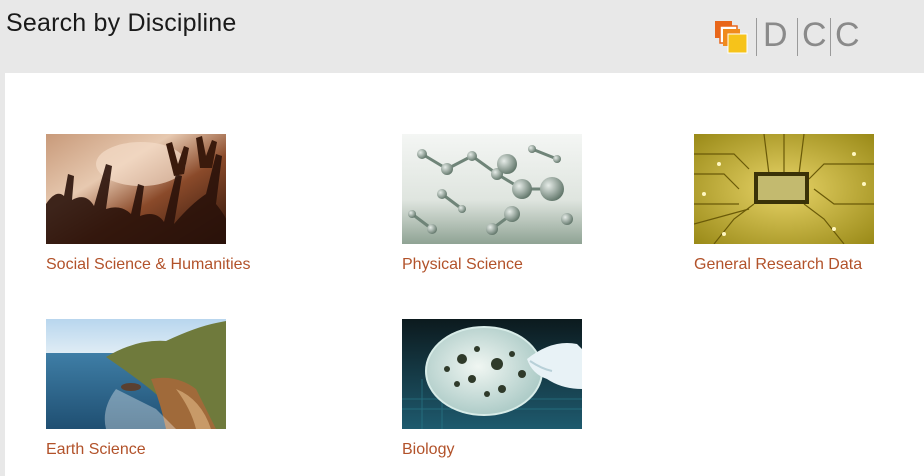  I want to click on dcc-logo: D C C, so click(789, 37).